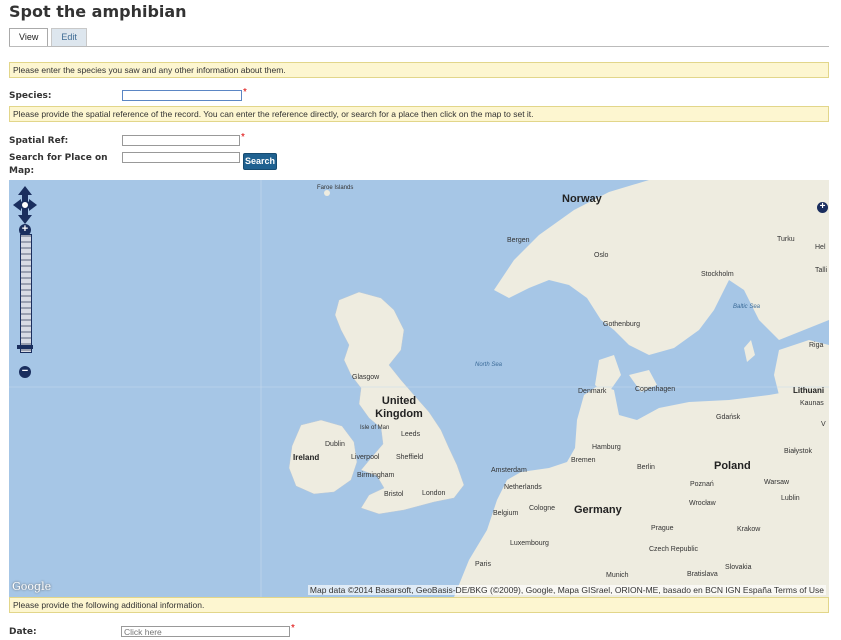 This screenshot has height=640, width=841. I want to click on map-label-paris: Paris, so click(483, 564).